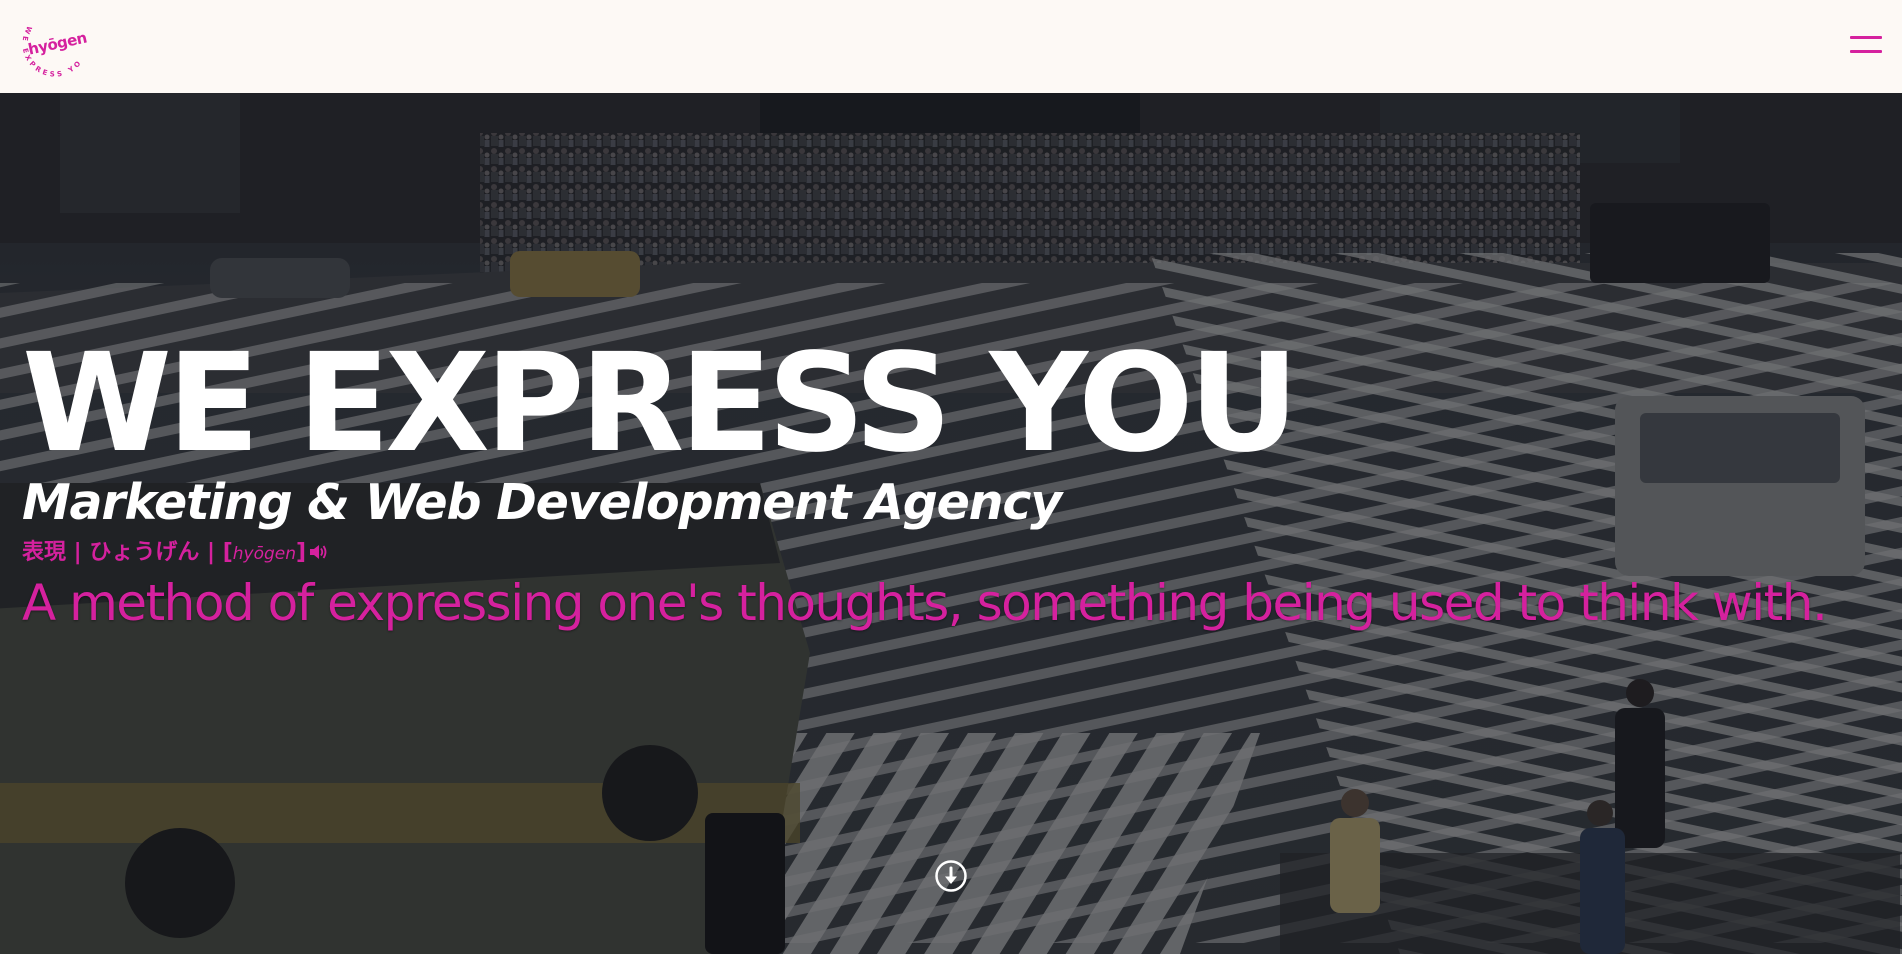 The image size is (1902, 954). I want to click on arrow-down-circle-icon, so click(951, 876).